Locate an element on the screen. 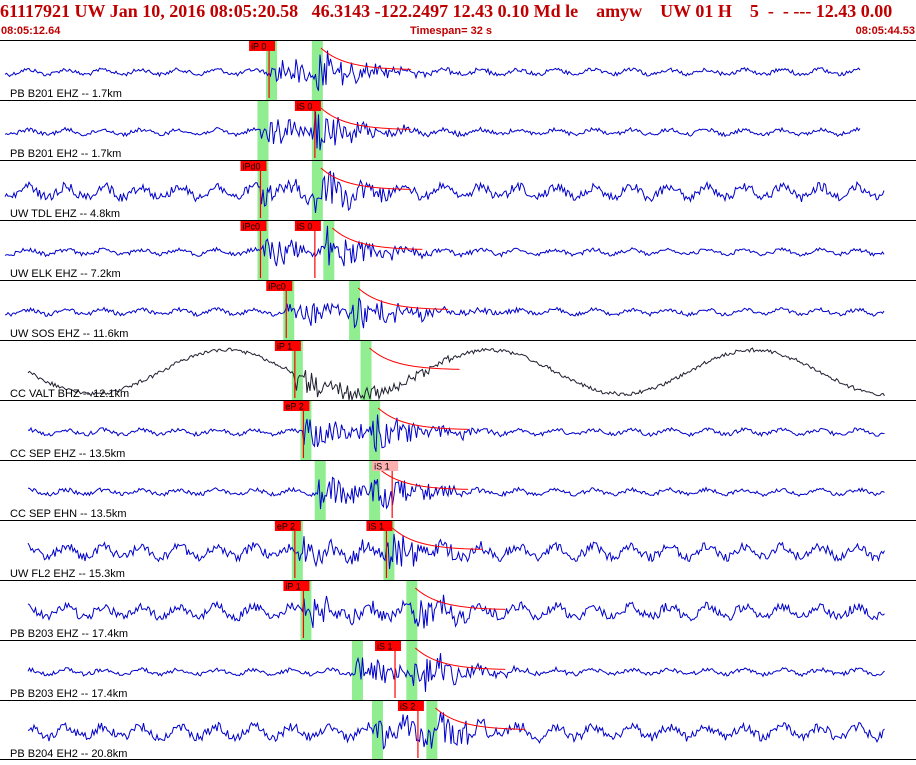 The image size is (916, 765). station-label: UW FL2 EHZ -- 15.3km is located at coordinates (67, 574).